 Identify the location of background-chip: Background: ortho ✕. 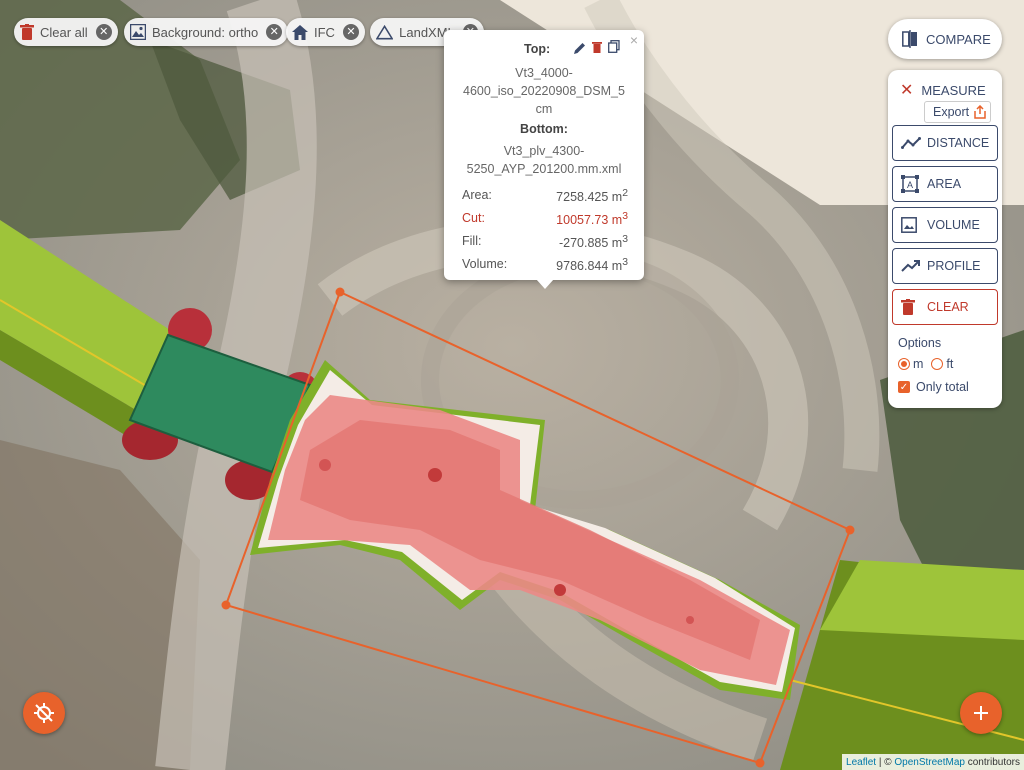
(206, 32).